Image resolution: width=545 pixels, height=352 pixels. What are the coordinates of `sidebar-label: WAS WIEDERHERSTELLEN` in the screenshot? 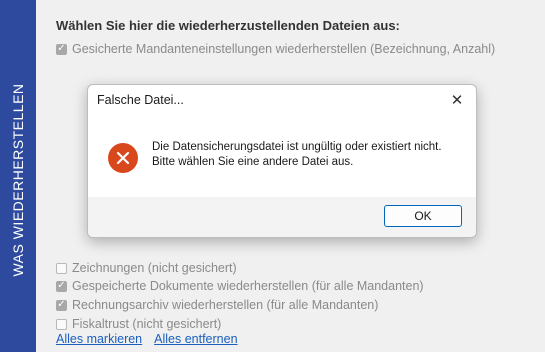 It's located at (18, 180).